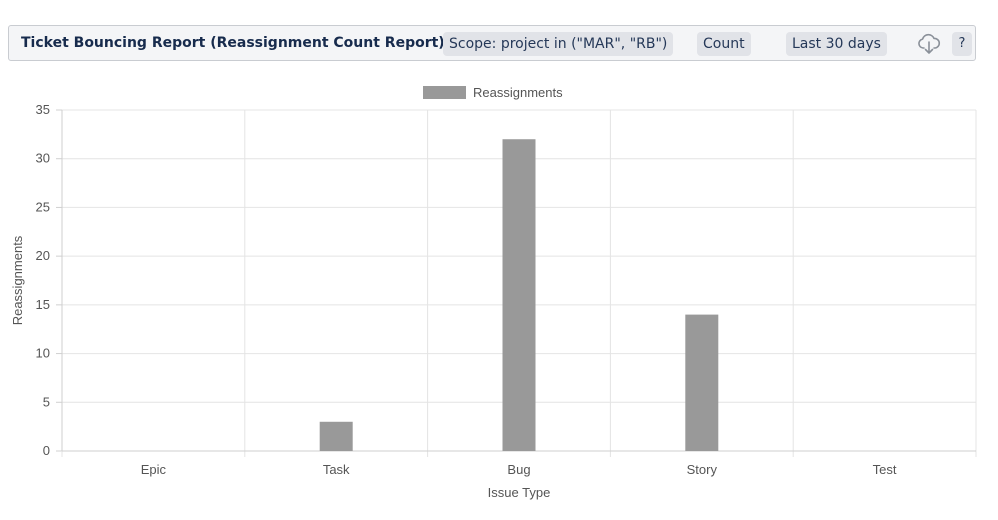  Describe the element at coordinates (702, 382) in the screenshot. I see `bar-story` at that location.